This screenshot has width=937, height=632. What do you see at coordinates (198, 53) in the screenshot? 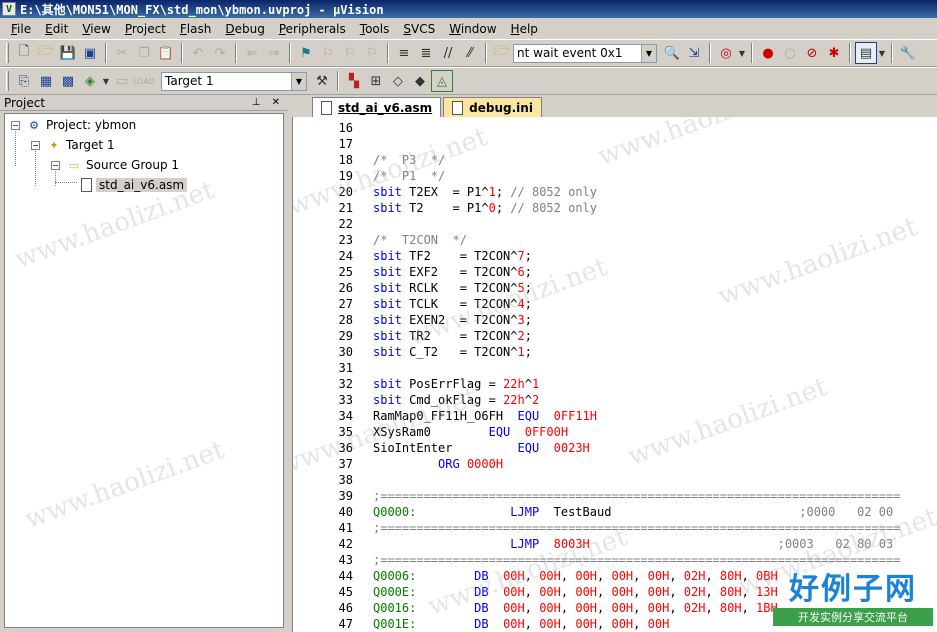
I see `undo-icon: ↶` at bounding box center [198, 53].